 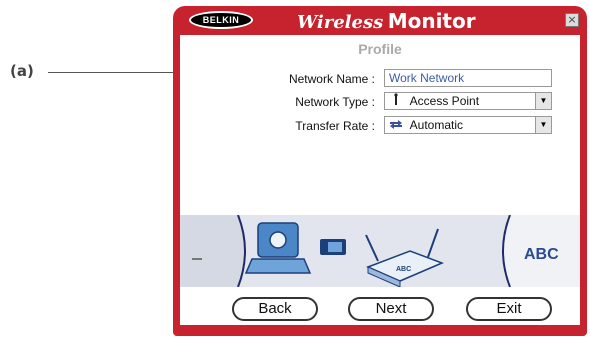 I want to click on exit-button: Exit, so click(x=509, y=309).